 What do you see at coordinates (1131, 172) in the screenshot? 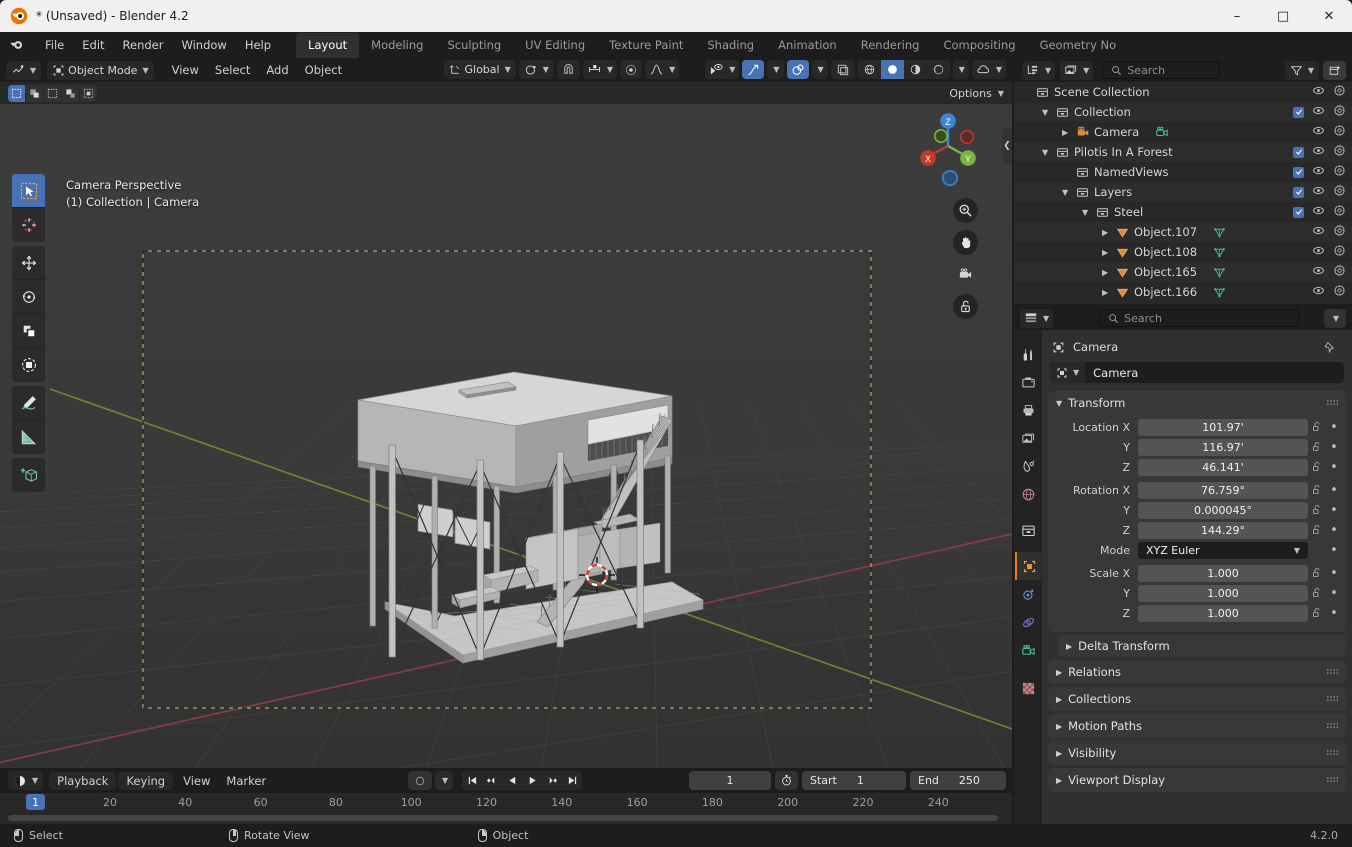
I see `outliner-row-label: NamedViews` at bounding box center [1131, 172].